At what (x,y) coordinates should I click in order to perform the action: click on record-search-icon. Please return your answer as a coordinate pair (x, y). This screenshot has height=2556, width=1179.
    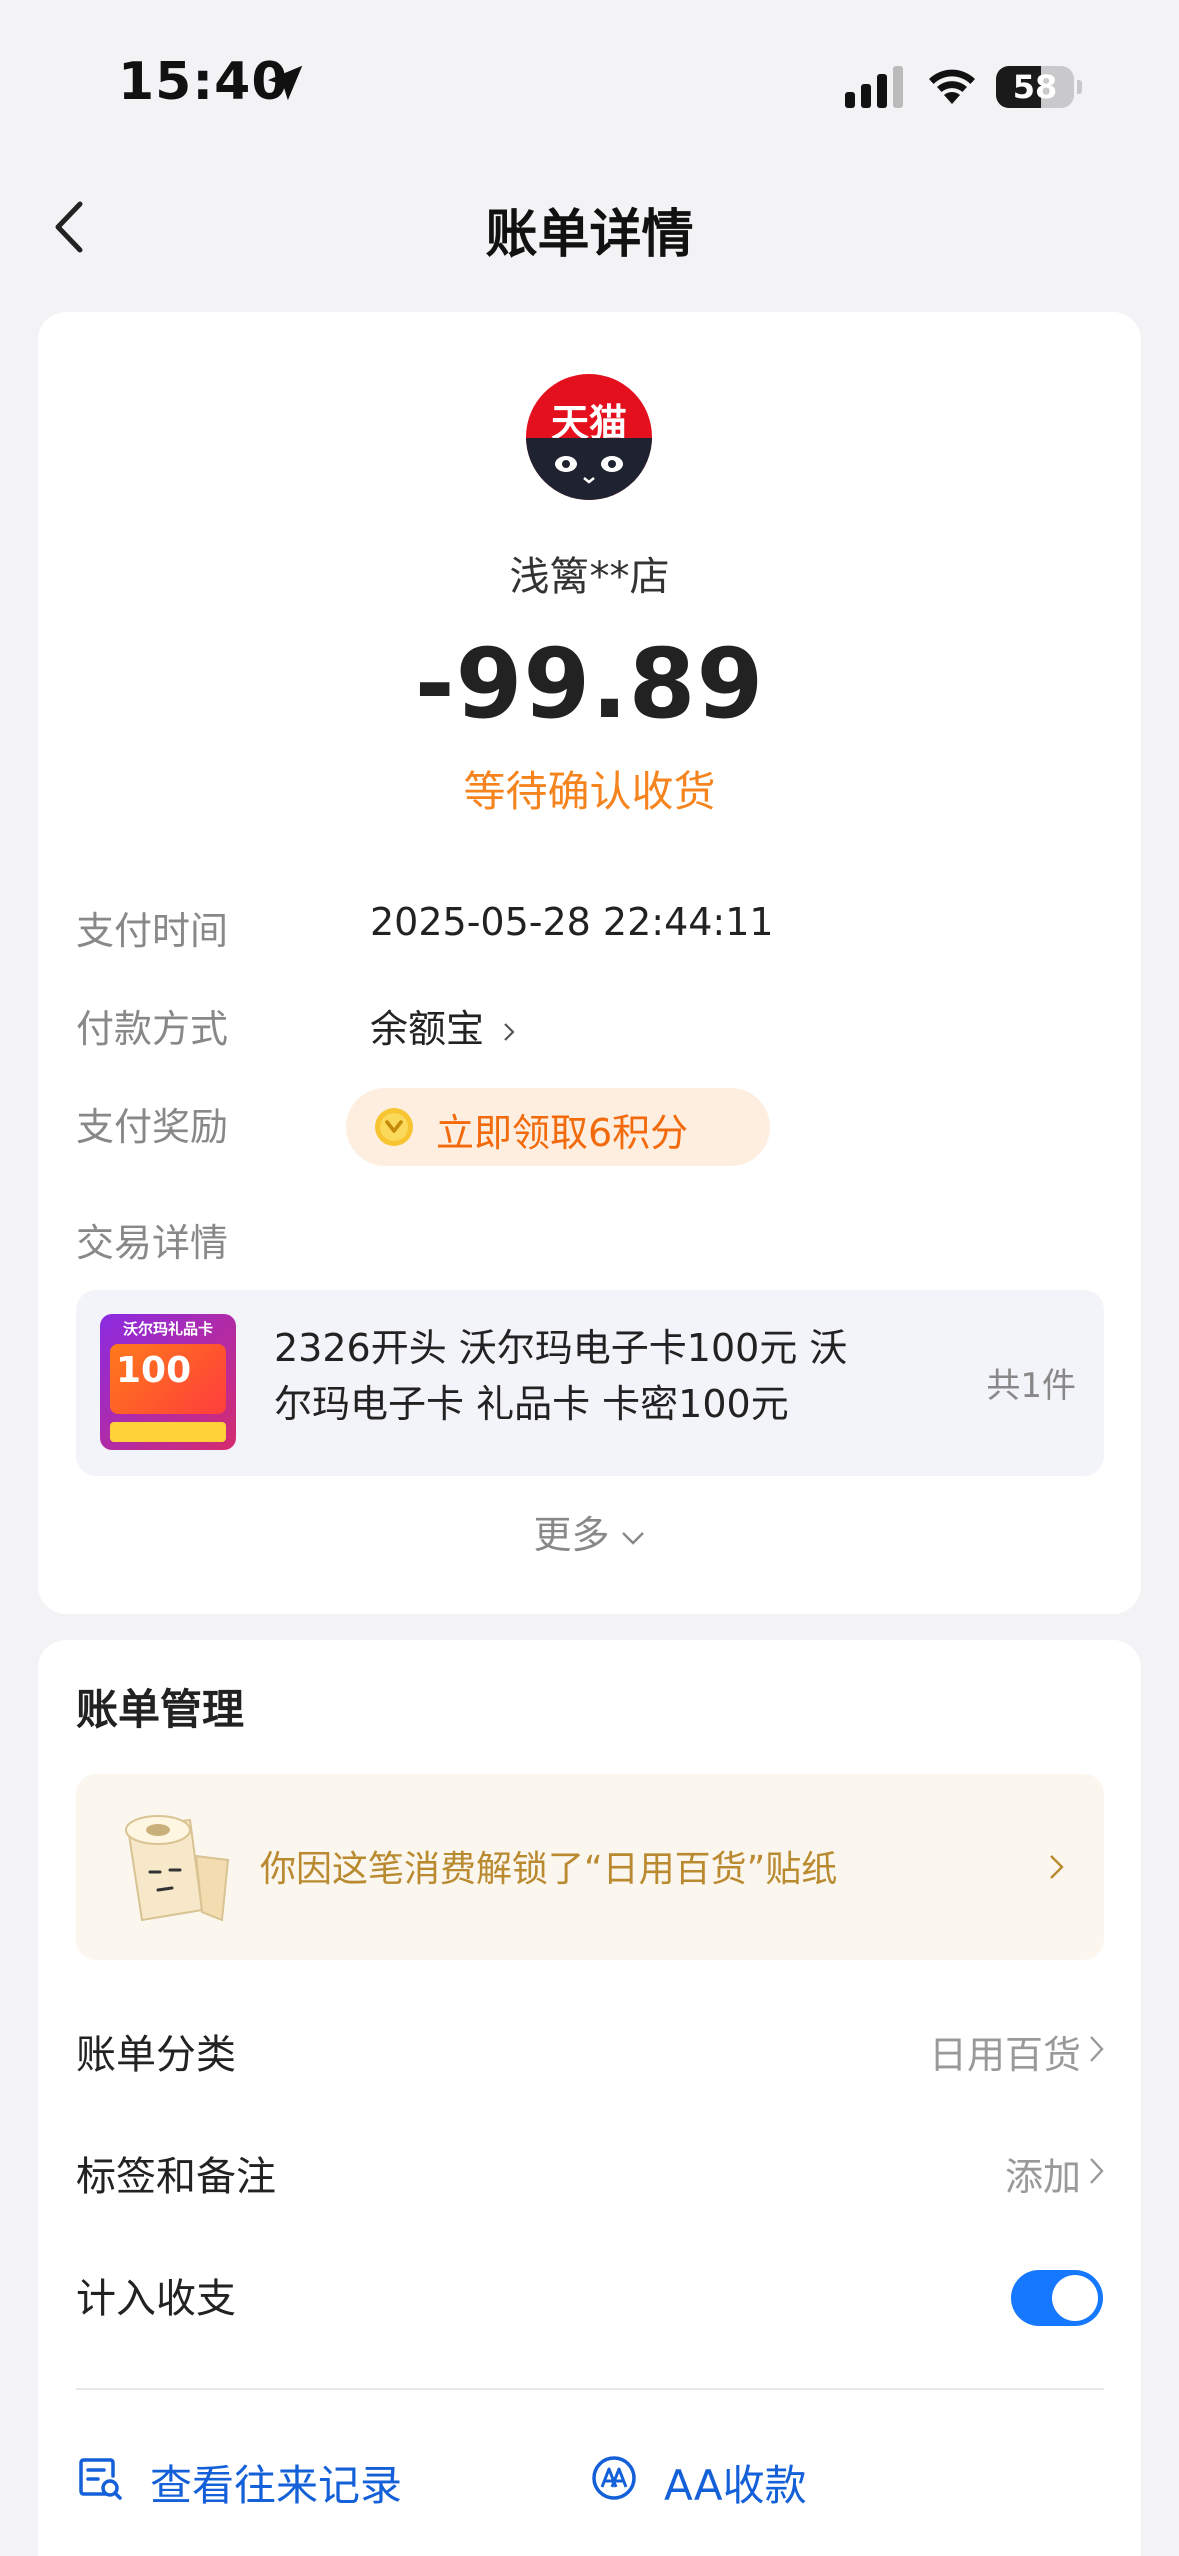
    Looking at the image, I should click on (100, 2479).